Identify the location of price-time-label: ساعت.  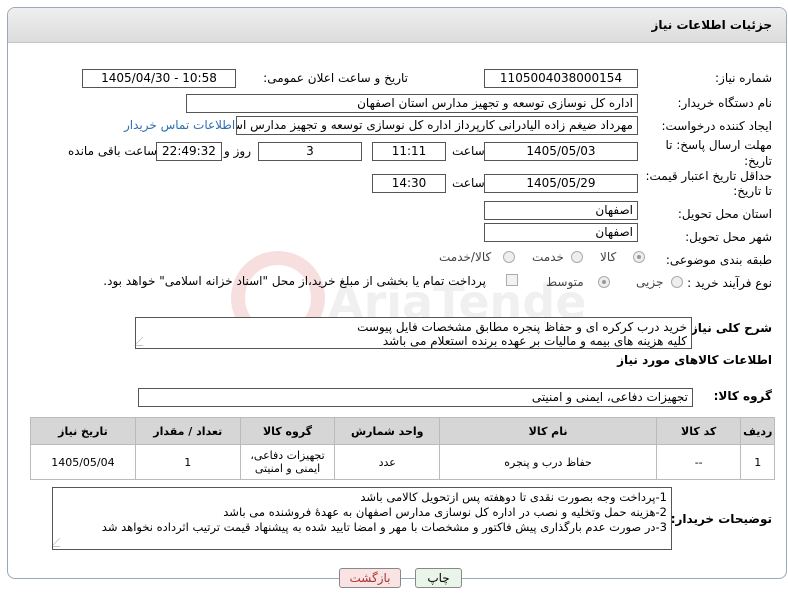
(468, 183).